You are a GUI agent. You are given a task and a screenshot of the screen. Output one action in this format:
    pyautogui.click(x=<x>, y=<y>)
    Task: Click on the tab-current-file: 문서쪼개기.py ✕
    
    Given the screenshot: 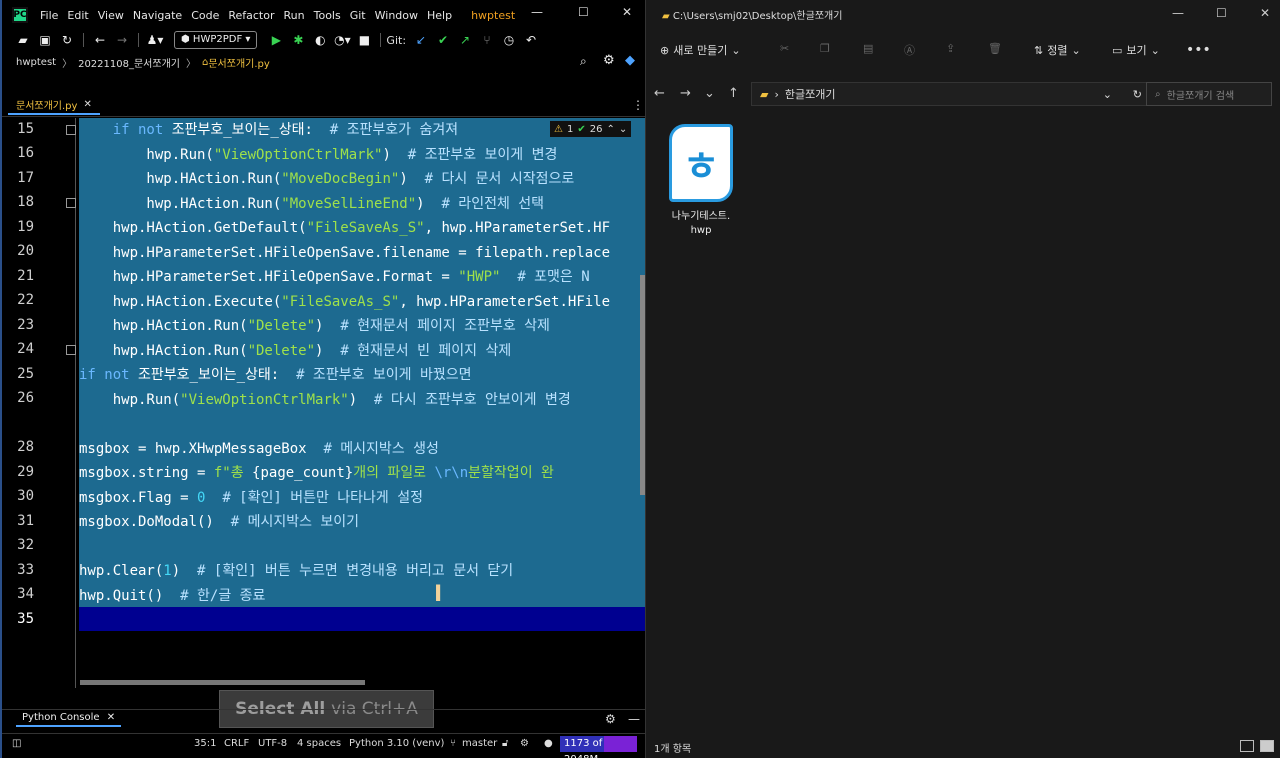 What is the action you would take?
    pyautogui.click(x=54, y=105)
    